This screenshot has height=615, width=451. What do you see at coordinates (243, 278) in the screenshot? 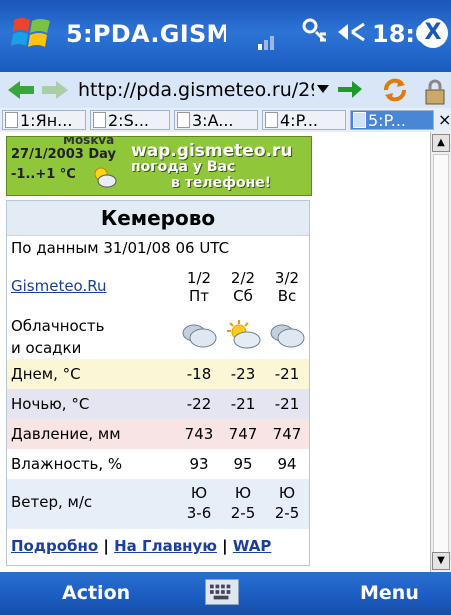
I see `day-date: 2/2` at bounding box center [243, 278].